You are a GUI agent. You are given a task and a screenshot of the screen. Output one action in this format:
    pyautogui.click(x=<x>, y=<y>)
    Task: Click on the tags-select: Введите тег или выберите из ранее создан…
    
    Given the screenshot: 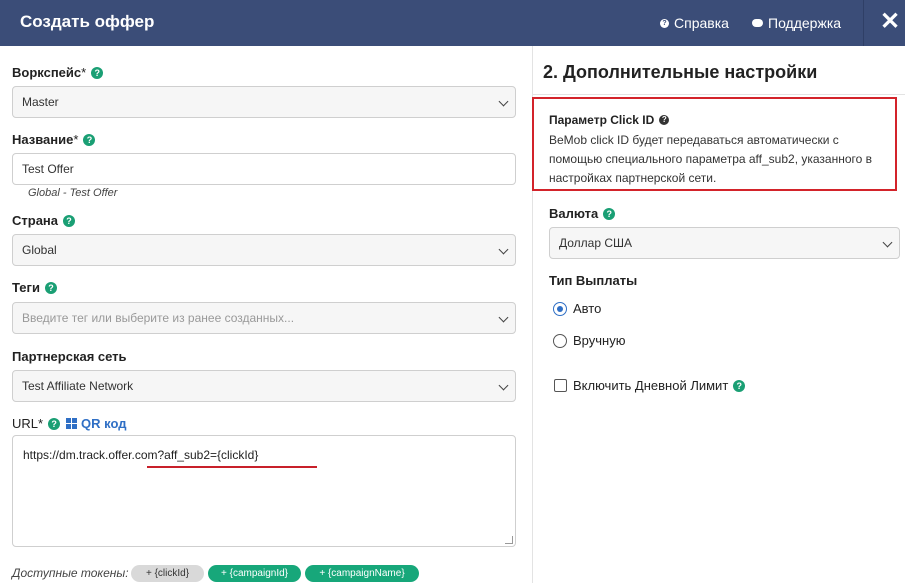 What is the action you would take?
    pyautogui.click(x=264, y=318)
    